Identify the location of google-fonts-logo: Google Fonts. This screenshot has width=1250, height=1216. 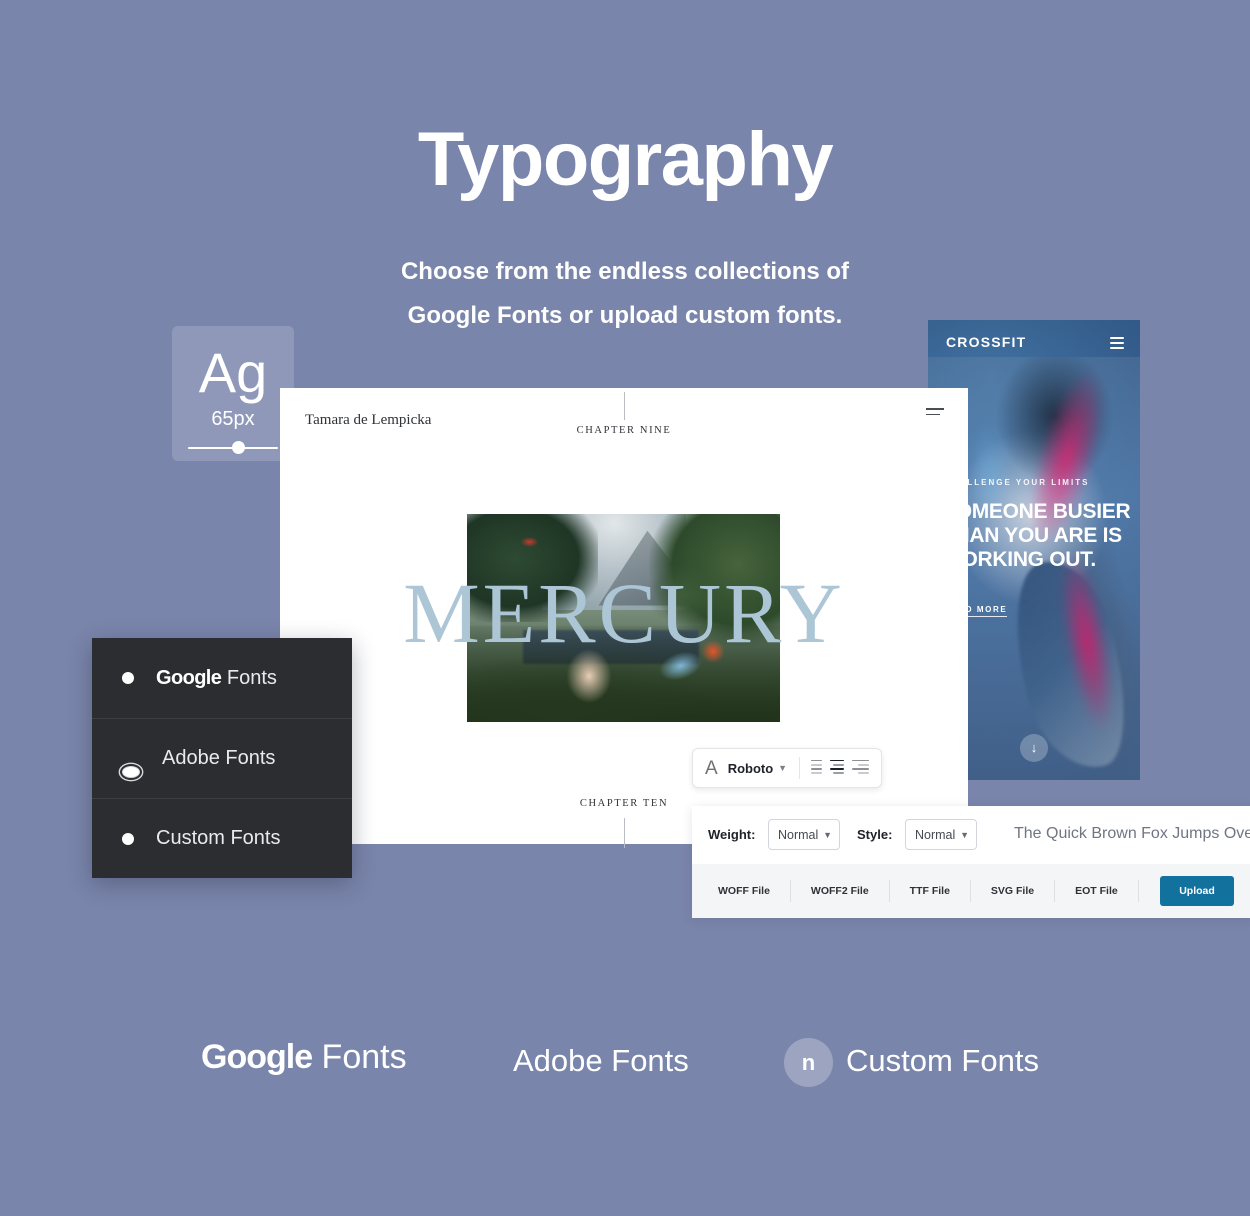
(304, 1057).